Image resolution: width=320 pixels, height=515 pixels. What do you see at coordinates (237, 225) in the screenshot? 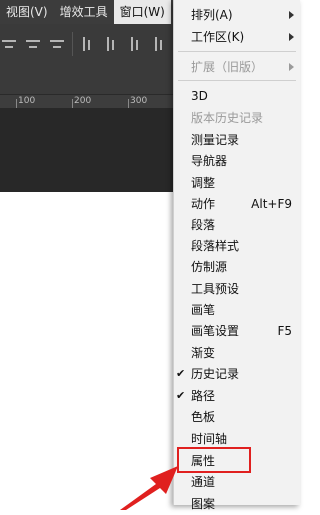
I see `menu-item: 段落` at bounding box center [237, 225].